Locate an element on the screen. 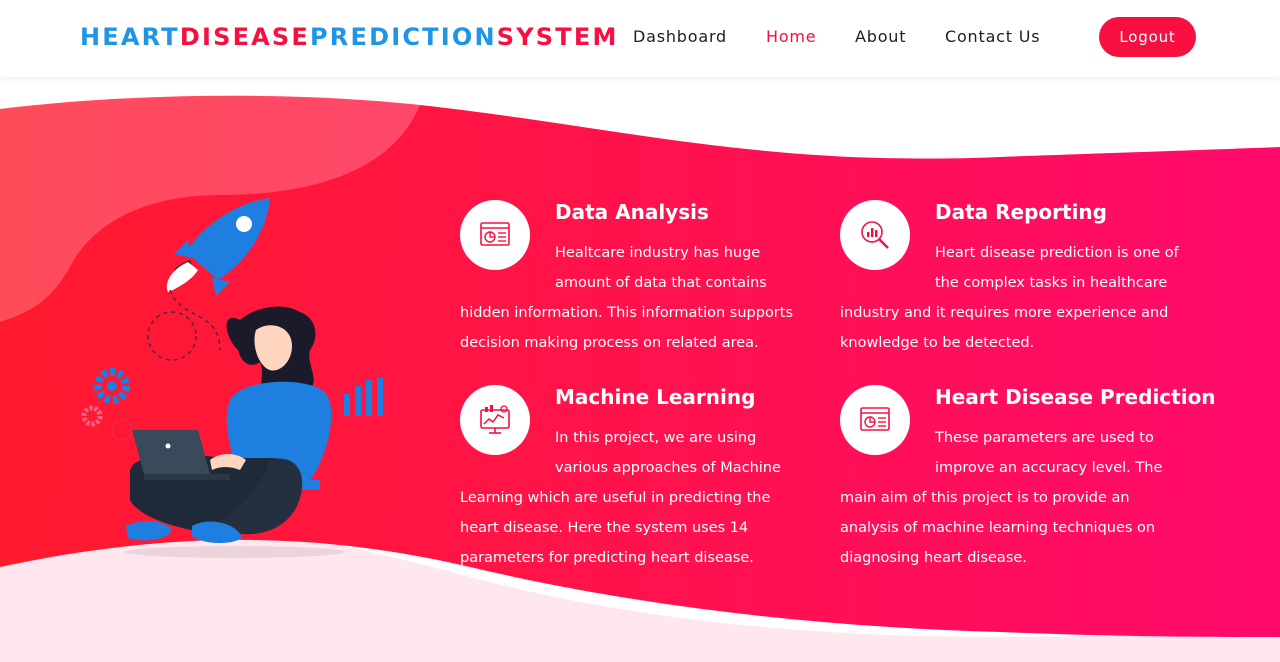 This screenshot has width=1280, height=662. brand-logo: HEARTDISEASEPREDICTIONSYSTEM is located at coordinates (349, 37).